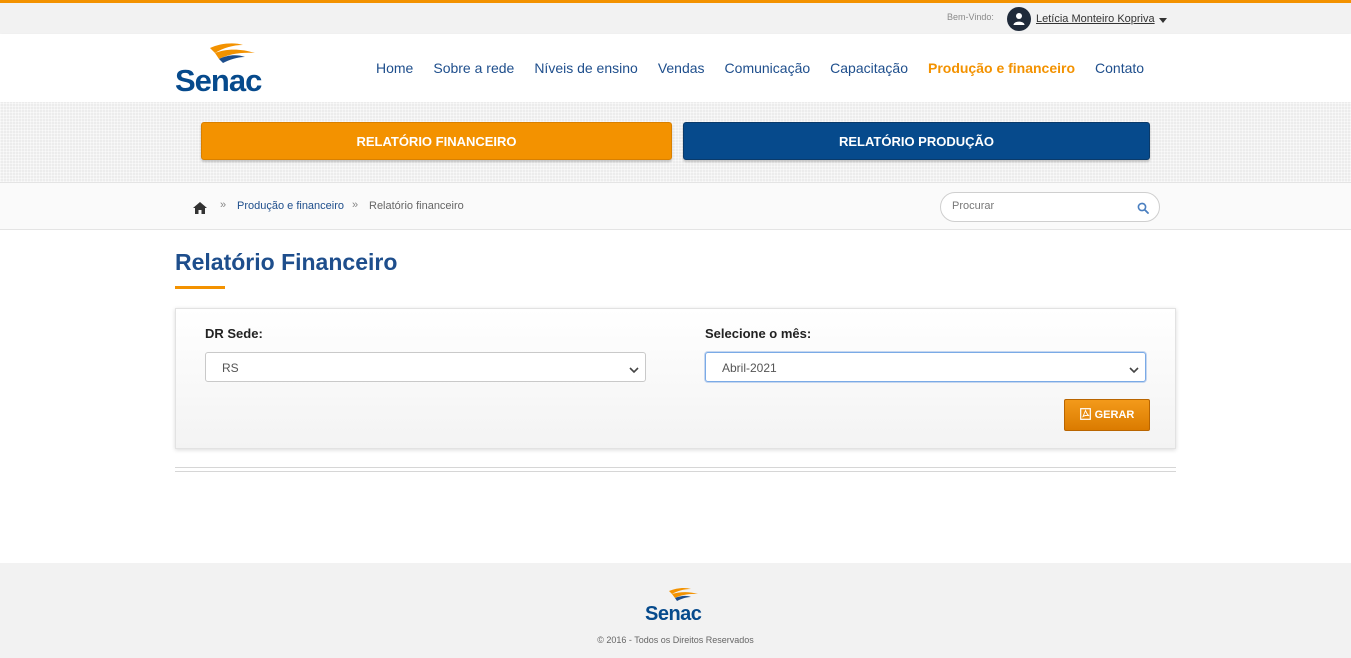 This screenshot has width=1351, height=658. Describe the element at coordinates (675, 142) in the screenshot. I see `report-tabs-band: RELATÓRIO FINANCEIRO RELATÓRIO PRODUÇÃO` at that location.